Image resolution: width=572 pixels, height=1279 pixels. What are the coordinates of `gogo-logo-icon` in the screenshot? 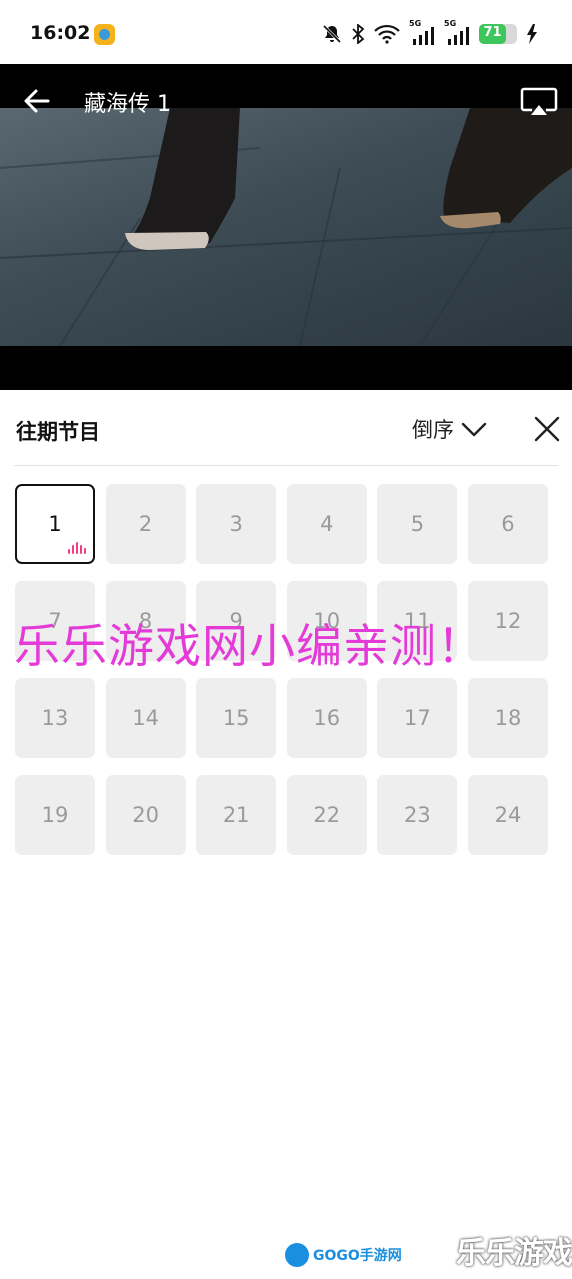 It's located at (297, 1255).